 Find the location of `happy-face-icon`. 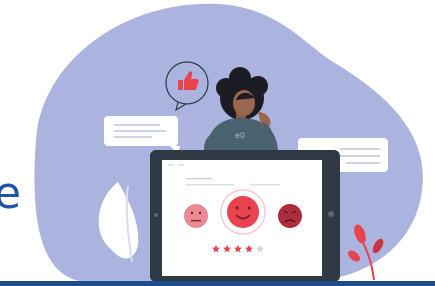

happy-face-icon is located at coordinates (243, 212).